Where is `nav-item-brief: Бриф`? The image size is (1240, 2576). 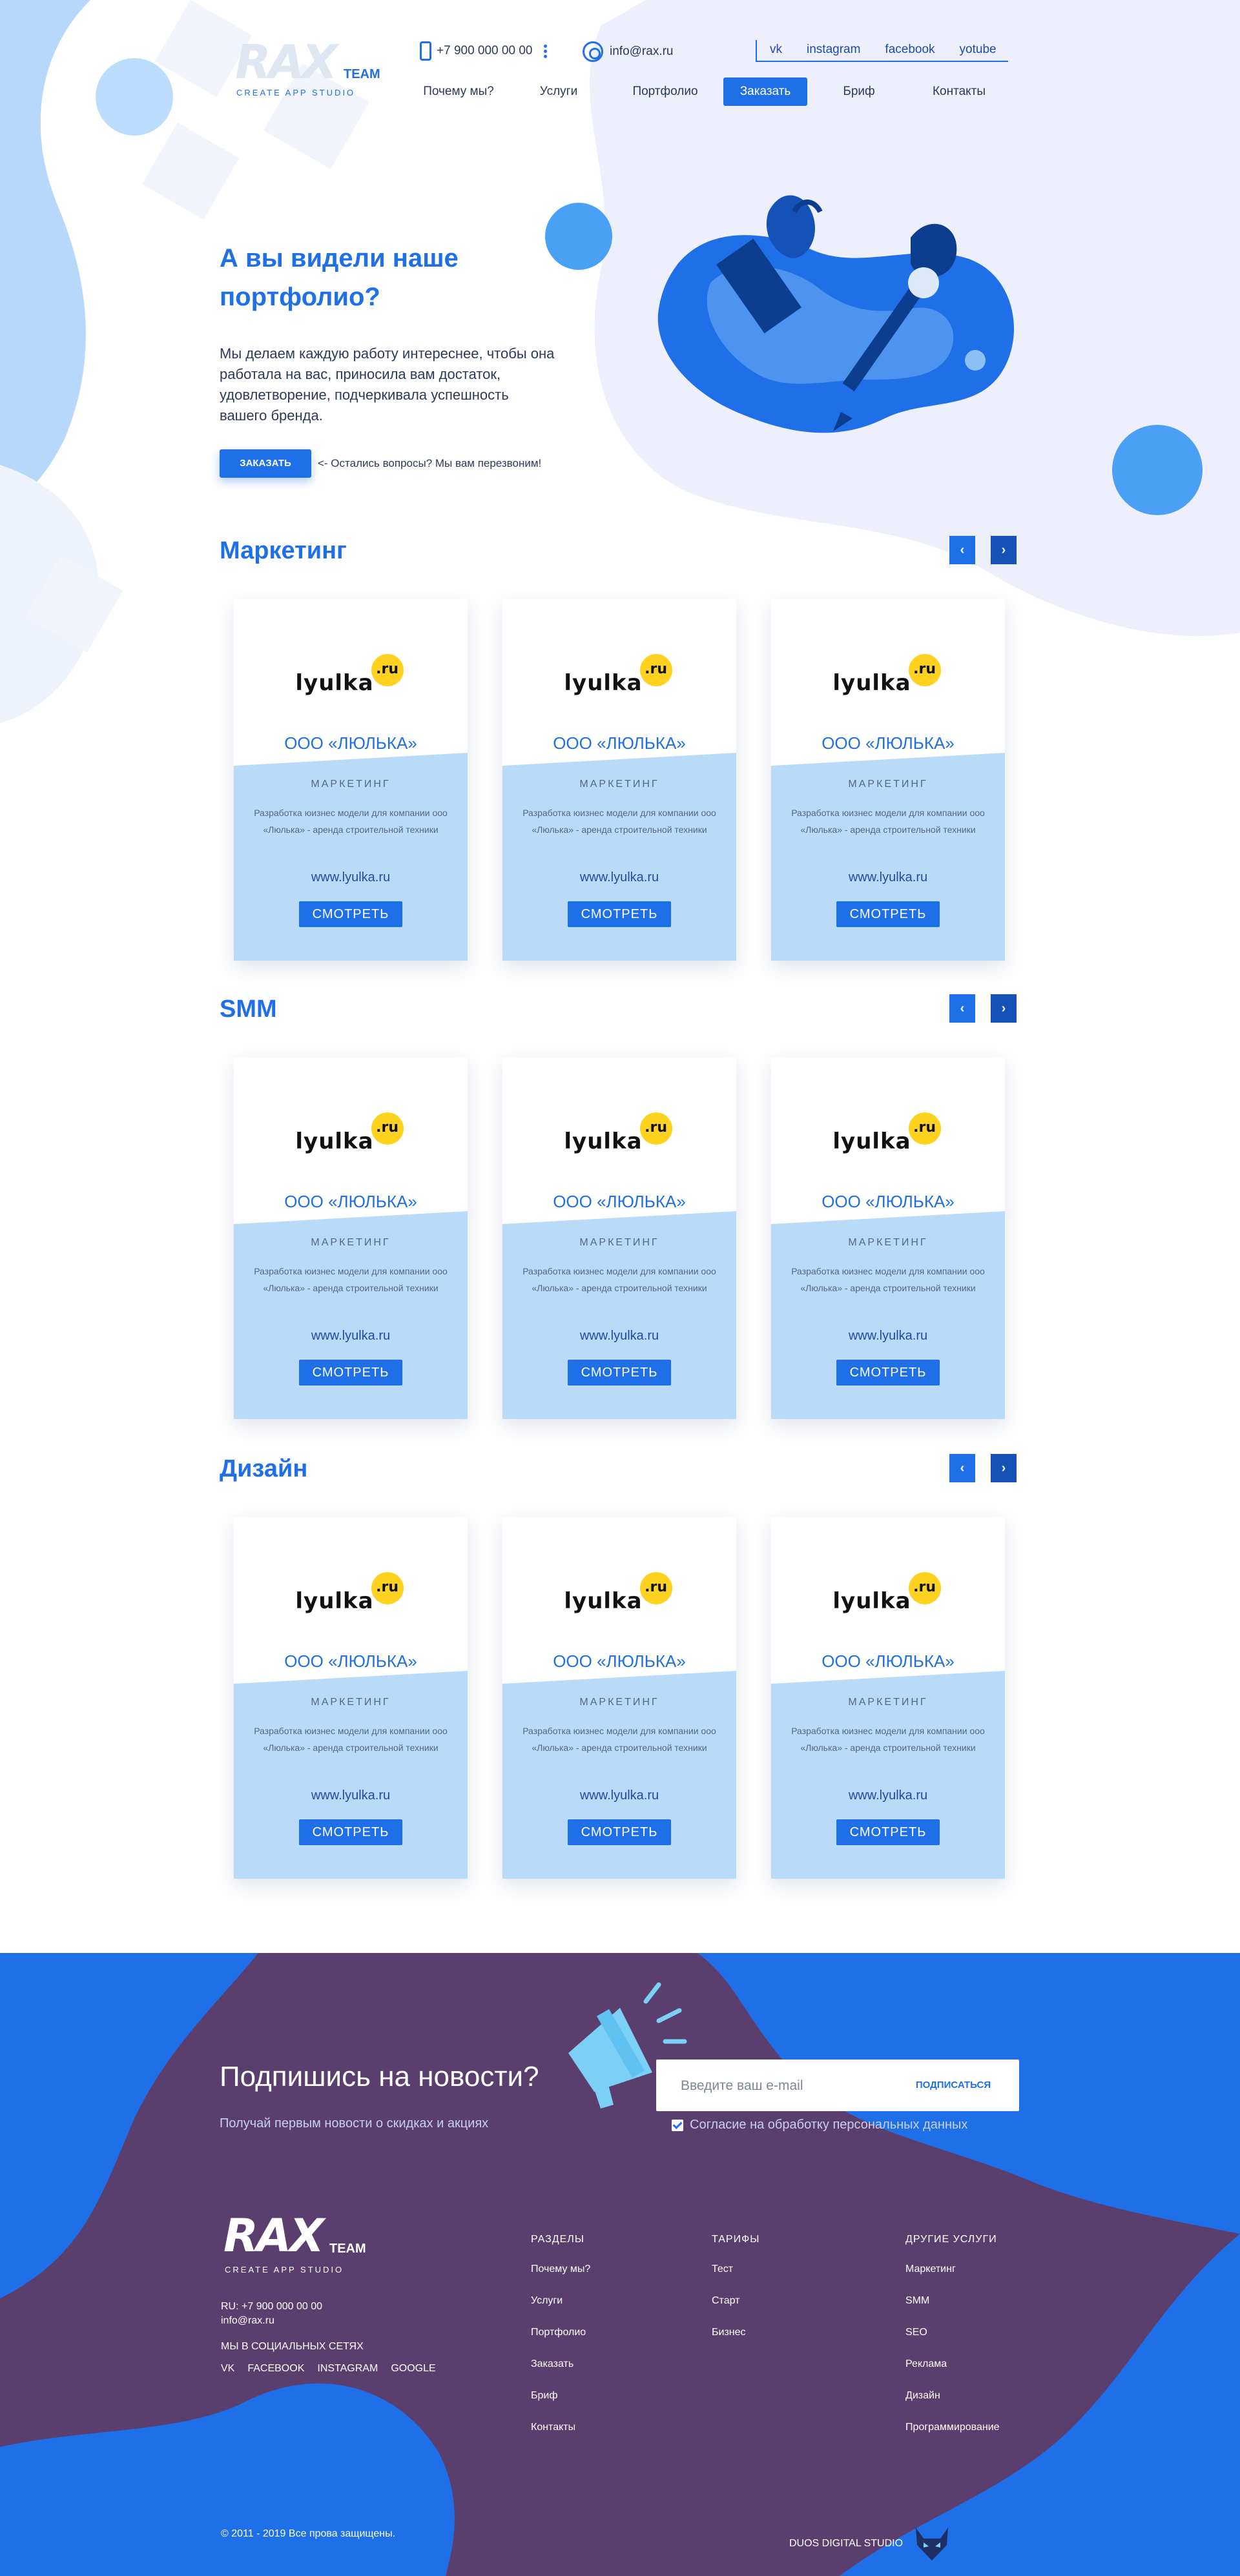
nav-item-brief: Бриф is located at coordinates (859, 91).